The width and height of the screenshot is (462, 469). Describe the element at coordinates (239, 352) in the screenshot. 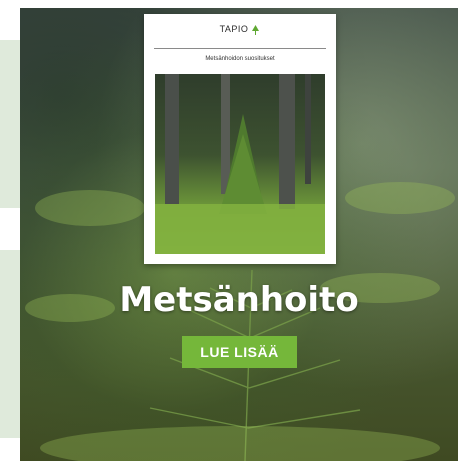

I see `read-more-button: LUE LISÄÄ` at that location.